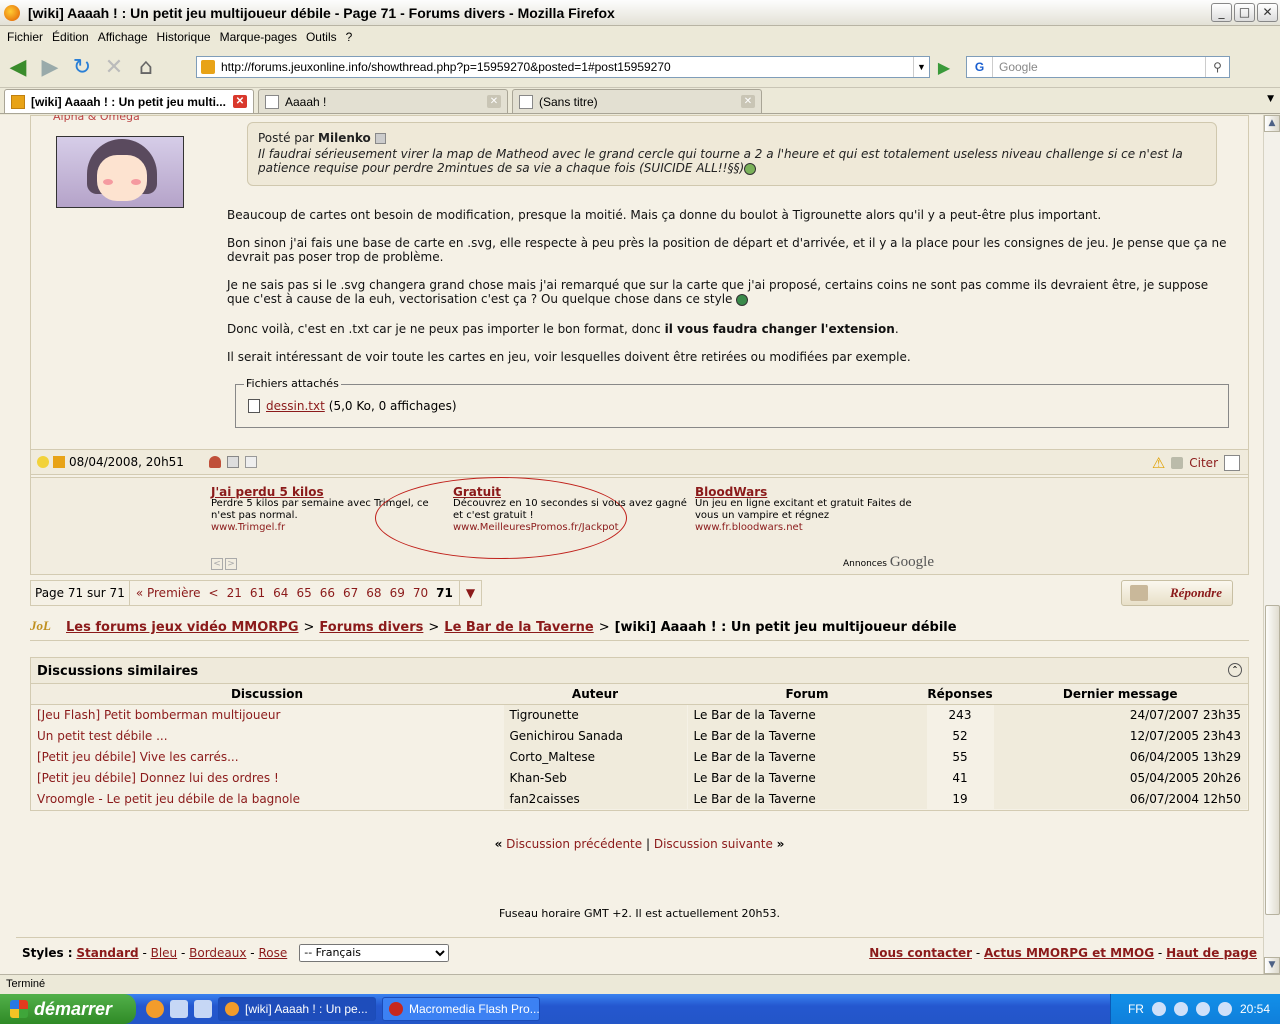 Image resolution: width=1280 pixels, height=1024 pixels. What do you see at coordinates (1272, 965) in the screenshot?
I see `scroll-down-icon: ▼` at bounding box center [1272, 965].